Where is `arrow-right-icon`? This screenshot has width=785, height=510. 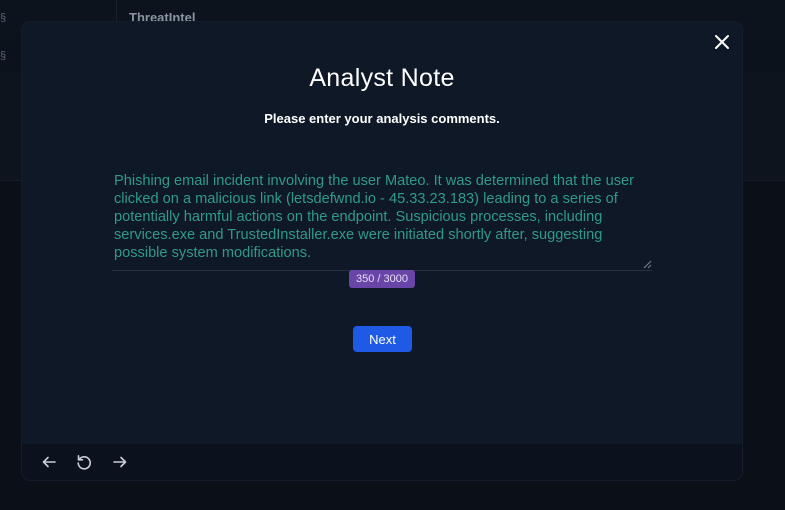
arrow-right-icon is located at coordinates (120, 462).